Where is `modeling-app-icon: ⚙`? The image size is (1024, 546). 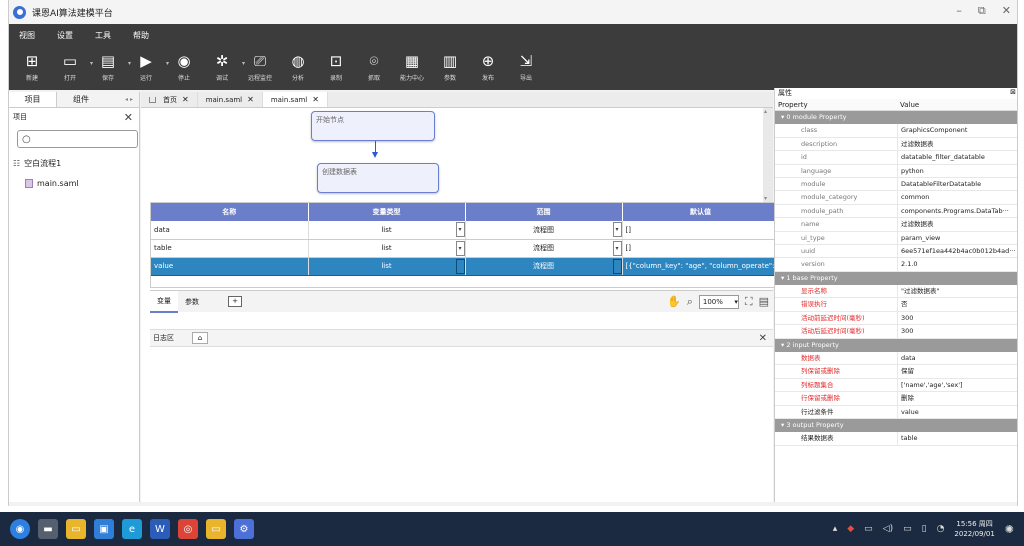 modeling-app-icon: ⚙ is located at coordinates (244, 529).